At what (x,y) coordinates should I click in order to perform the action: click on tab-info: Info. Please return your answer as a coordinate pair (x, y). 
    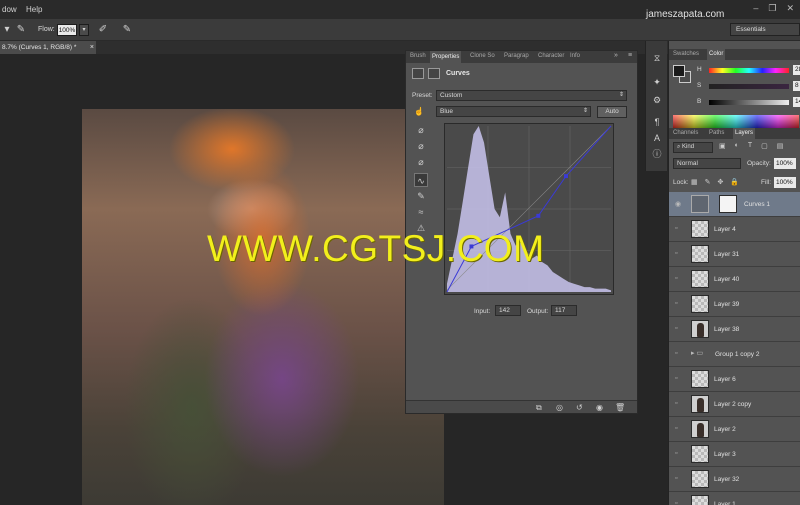
    Looking at the image, I should click on (575, 56).